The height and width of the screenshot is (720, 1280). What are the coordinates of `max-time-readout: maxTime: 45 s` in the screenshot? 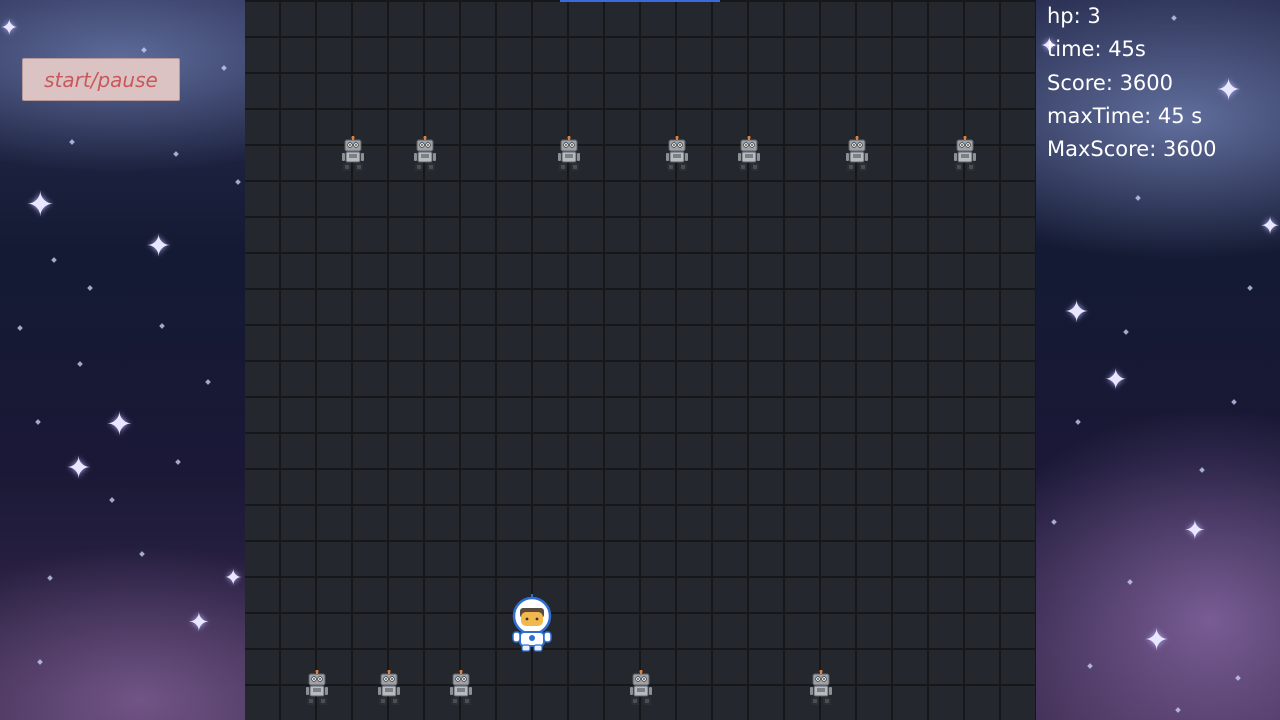 It's located at (1125, 115).